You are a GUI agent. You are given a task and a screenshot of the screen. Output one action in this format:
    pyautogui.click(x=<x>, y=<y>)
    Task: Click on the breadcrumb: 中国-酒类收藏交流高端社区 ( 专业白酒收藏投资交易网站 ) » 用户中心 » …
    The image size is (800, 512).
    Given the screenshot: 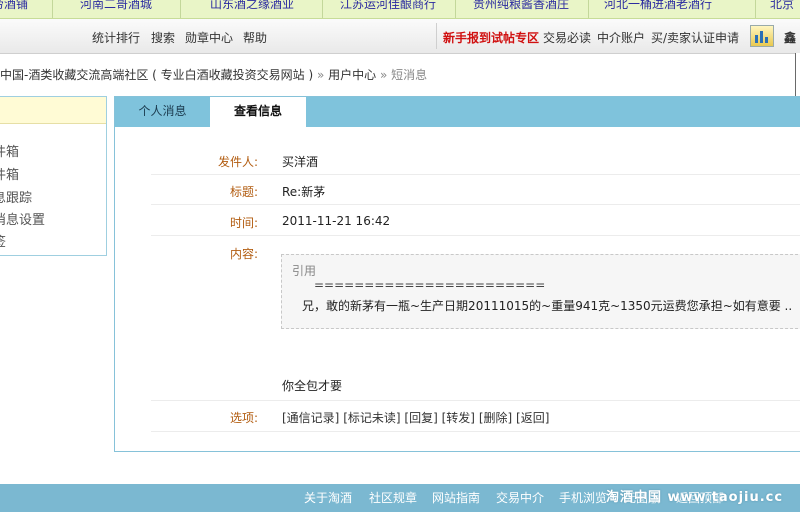 What is the action you would take?
    pyautogui.click(x=213, y=74)
    